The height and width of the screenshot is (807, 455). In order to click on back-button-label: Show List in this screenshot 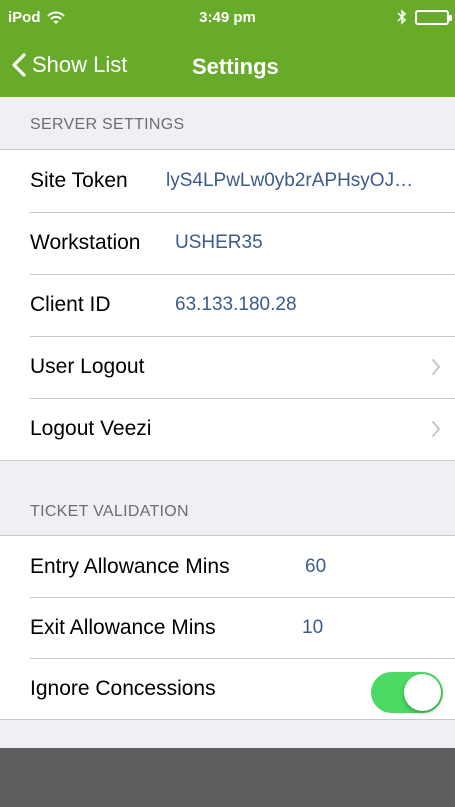, I will do `click(80, 64)`.